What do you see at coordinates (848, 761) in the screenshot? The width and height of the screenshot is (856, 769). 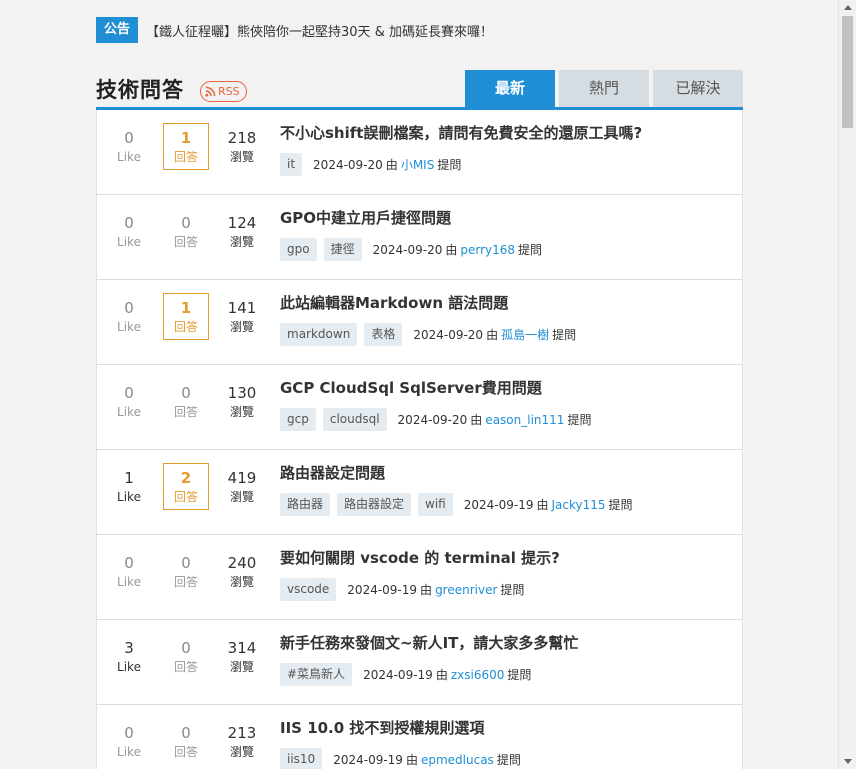 I see `scroll-down-icon` at bounding box center [848, 761].